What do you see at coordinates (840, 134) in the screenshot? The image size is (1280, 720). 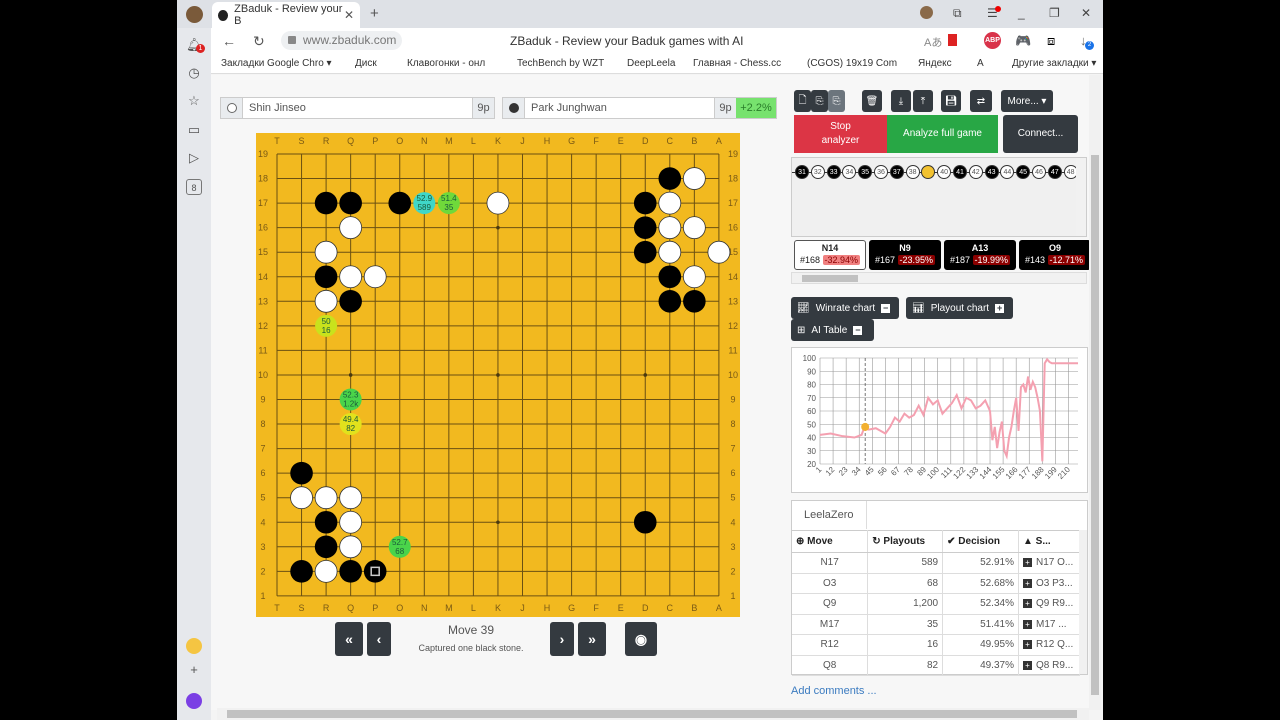 I see `stop-analyzer-button: Stop analyzer` at bounding box center [840, 134].